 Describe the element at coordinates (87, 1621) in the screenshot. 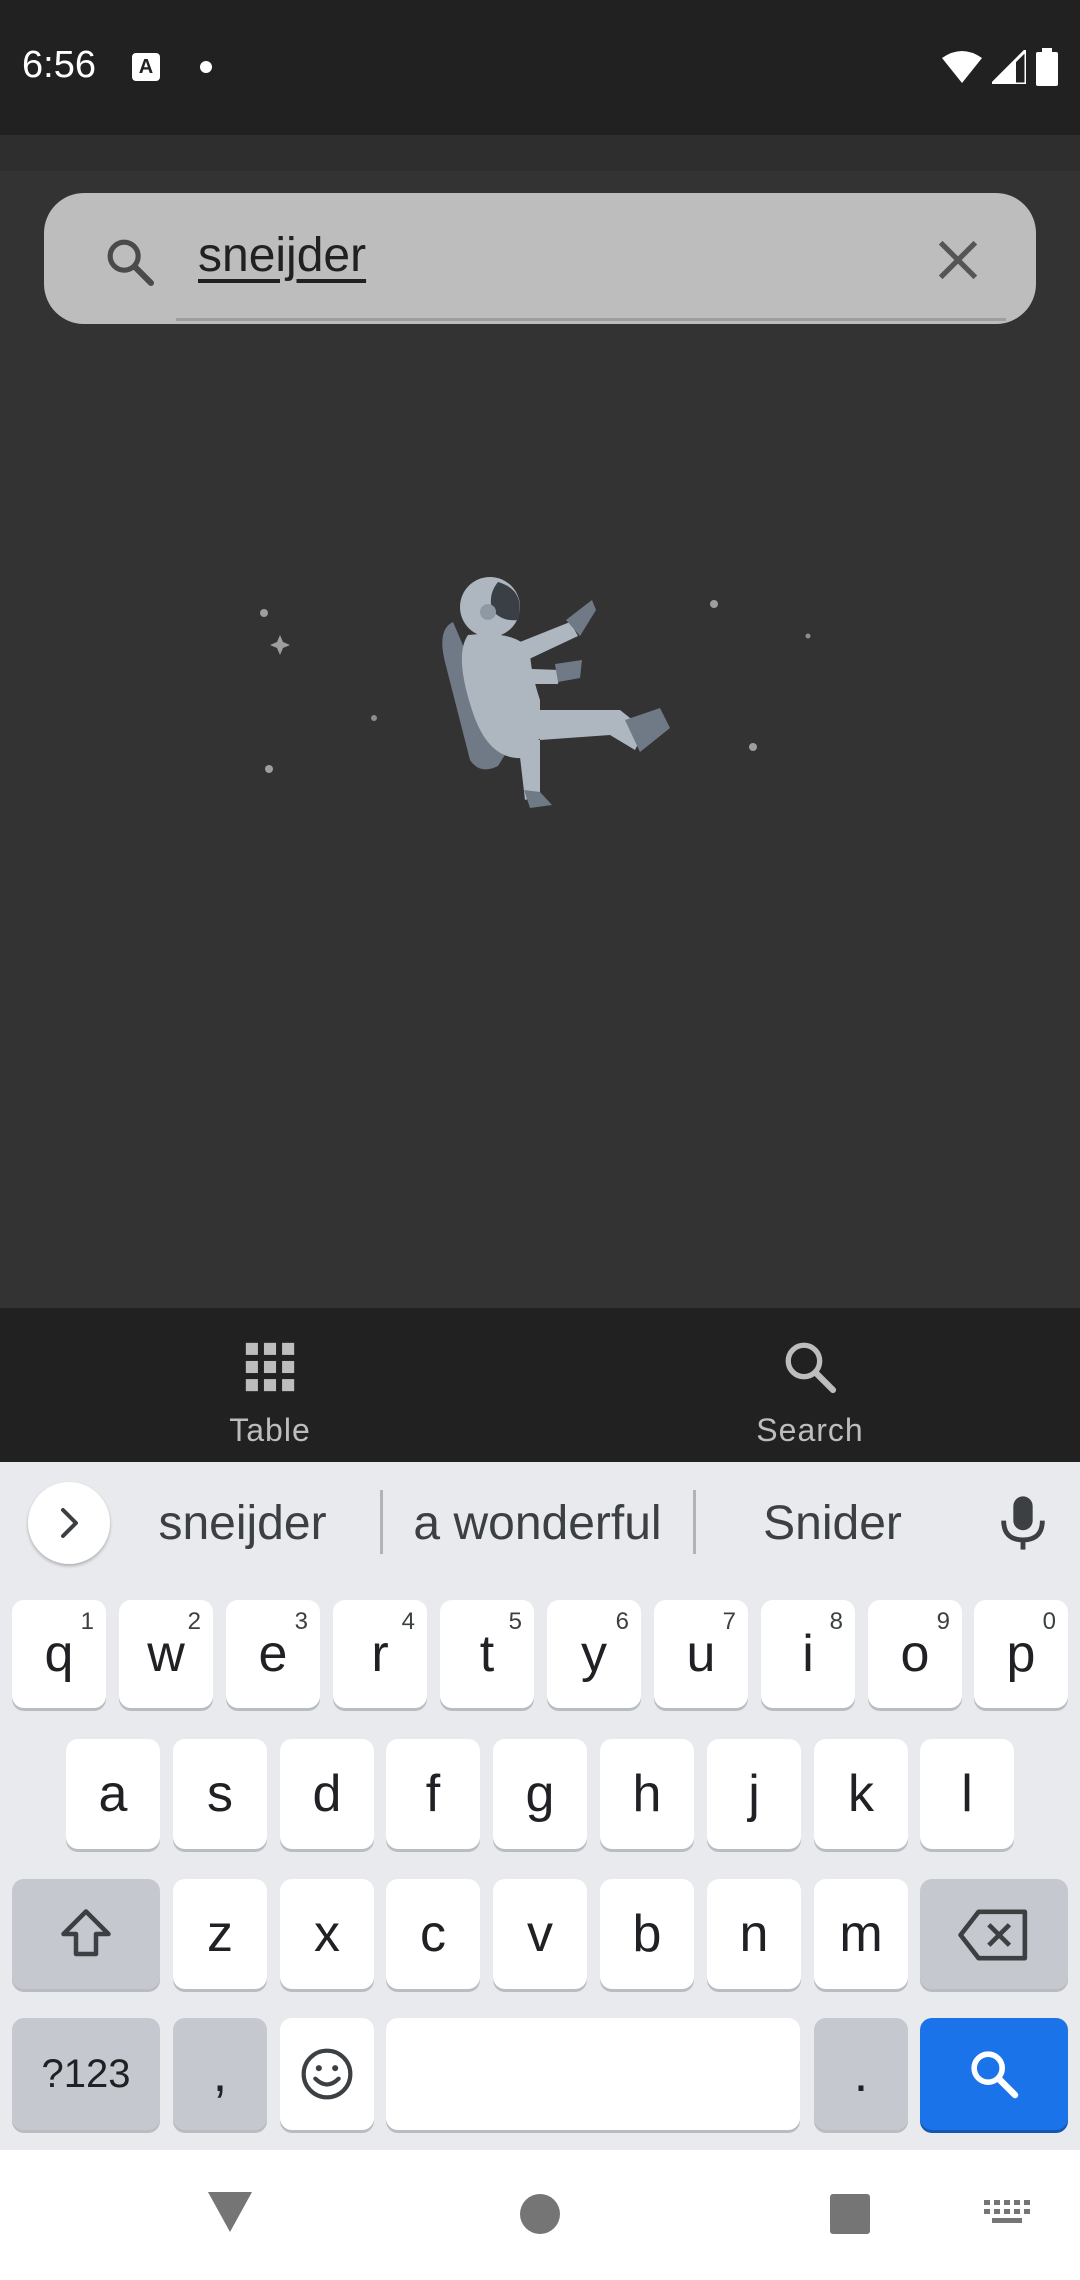

I see `key-hint: 1` at that location.